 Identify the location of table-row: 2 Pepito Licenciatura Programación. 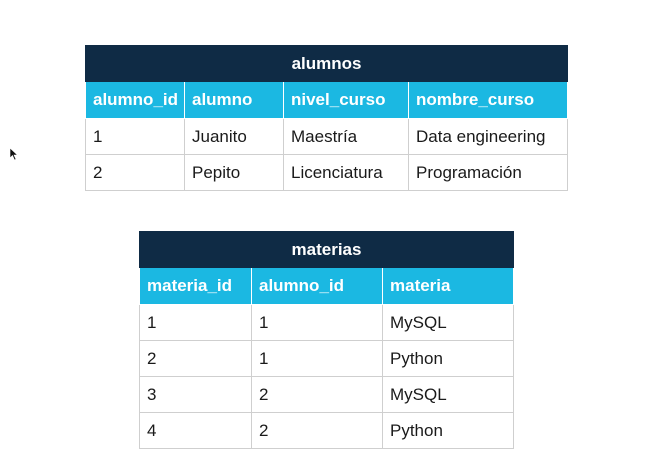
(327, 172).